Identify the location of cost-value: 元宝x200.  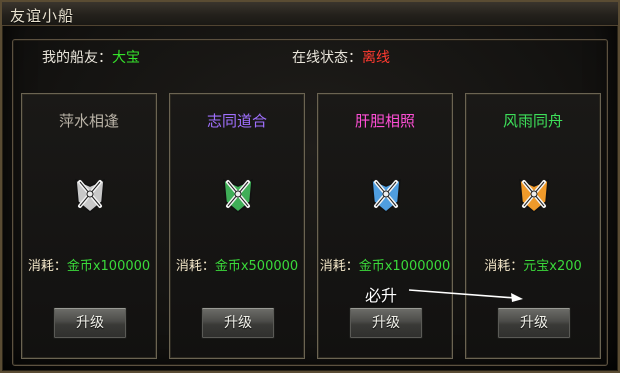
(552, 266).